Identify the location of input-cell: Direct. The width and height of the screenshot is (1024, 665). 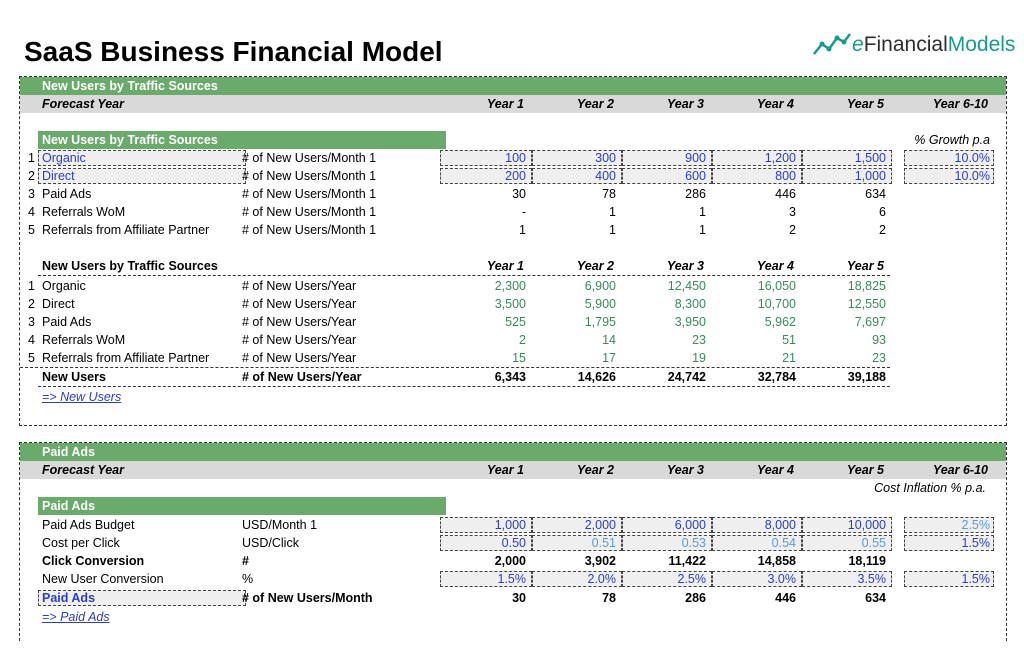
(58, 176).